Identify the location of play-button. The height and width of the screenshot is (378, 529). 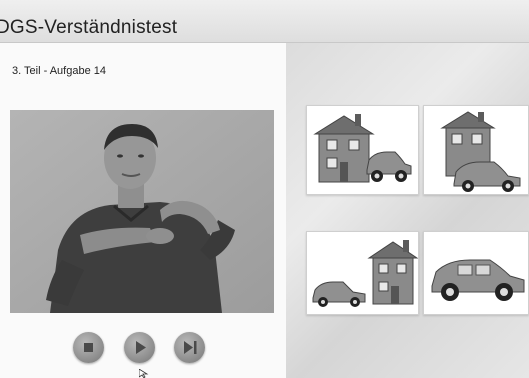
(139, 347).